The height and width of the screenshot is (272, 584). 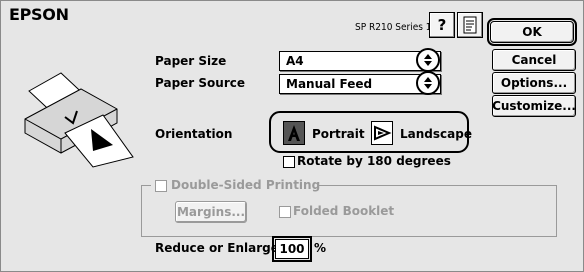 I want to click on paper-size-select: A4, so click(x=360, y=60).